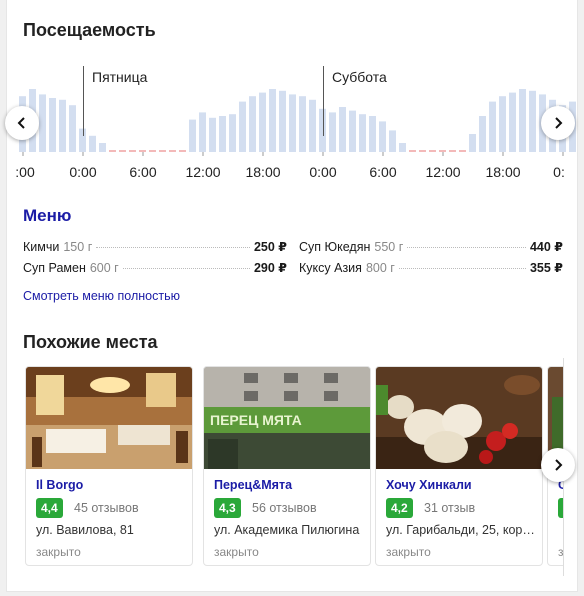 The height and width of the screenshot is (596, 584). I want to click on menu-item: Куксу Азия 800 г 355 ₽, so click(431, 267).